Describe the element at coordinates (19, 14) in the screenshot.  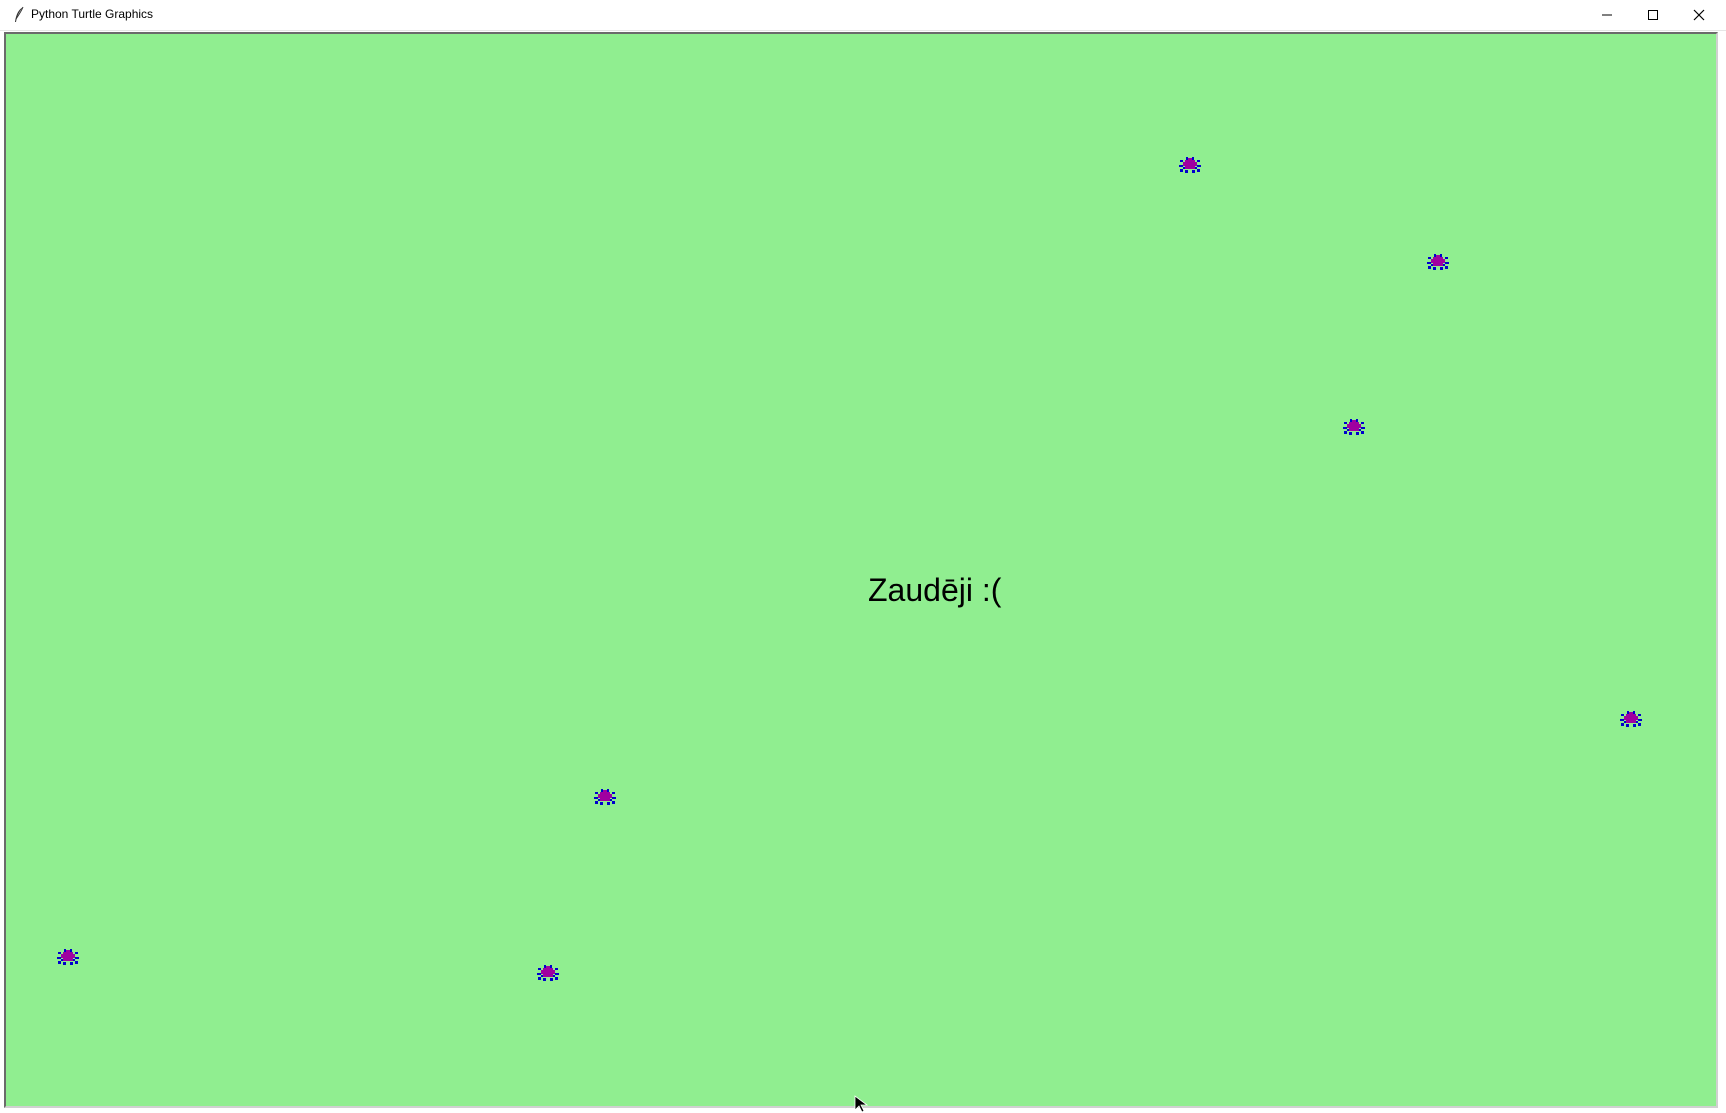
I see `feather-icon` at that location.